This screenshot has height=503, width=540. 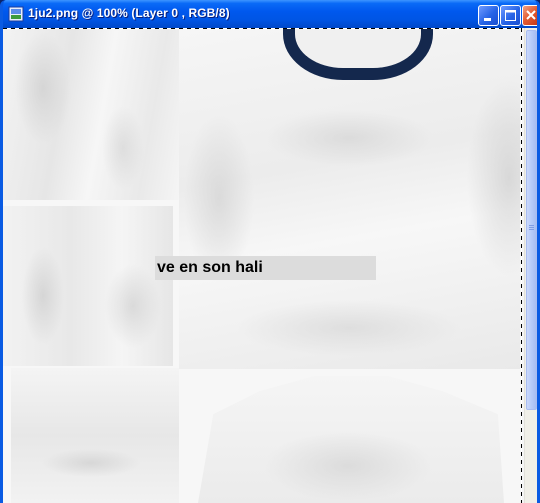 What do you see at coordinates (95, 435) in the screenshot?
I see `fabric-panel-sleeve-bottom` at bounding box center [95, 435].